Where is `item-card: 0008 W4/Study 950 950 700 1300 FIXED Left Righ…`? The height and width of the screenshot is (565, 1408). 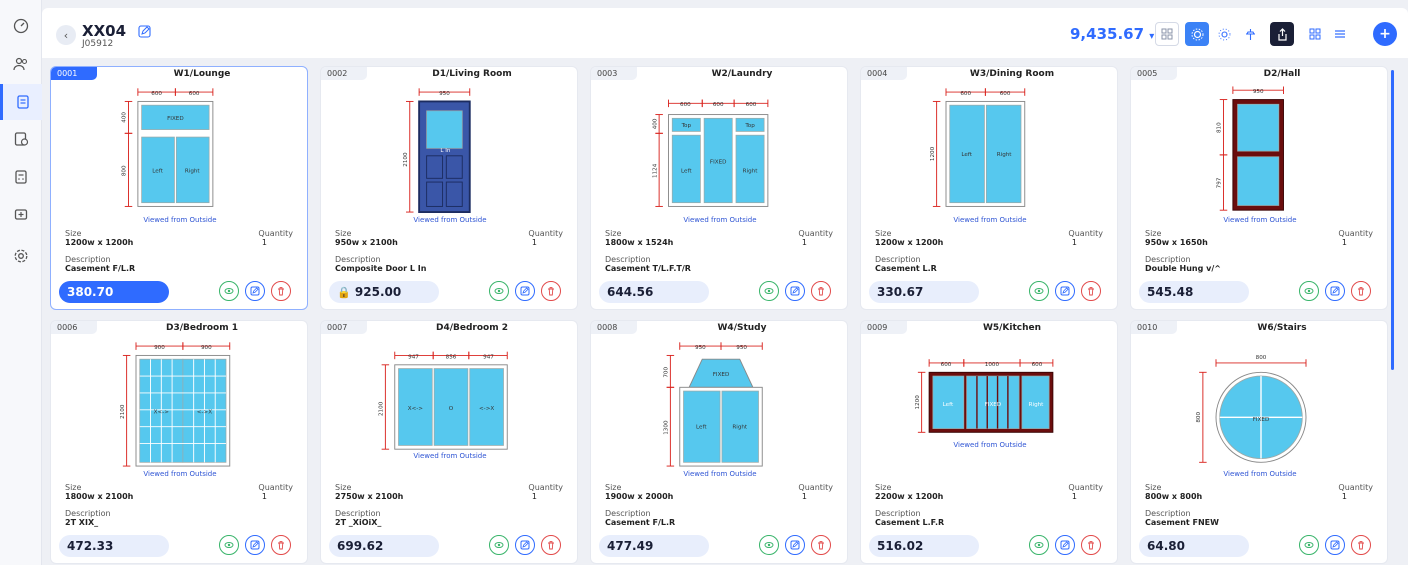
item-card: 0008 W4/Study 950 950 700 1300 FIXED Left Righ… is located at coordinates (719, 442).